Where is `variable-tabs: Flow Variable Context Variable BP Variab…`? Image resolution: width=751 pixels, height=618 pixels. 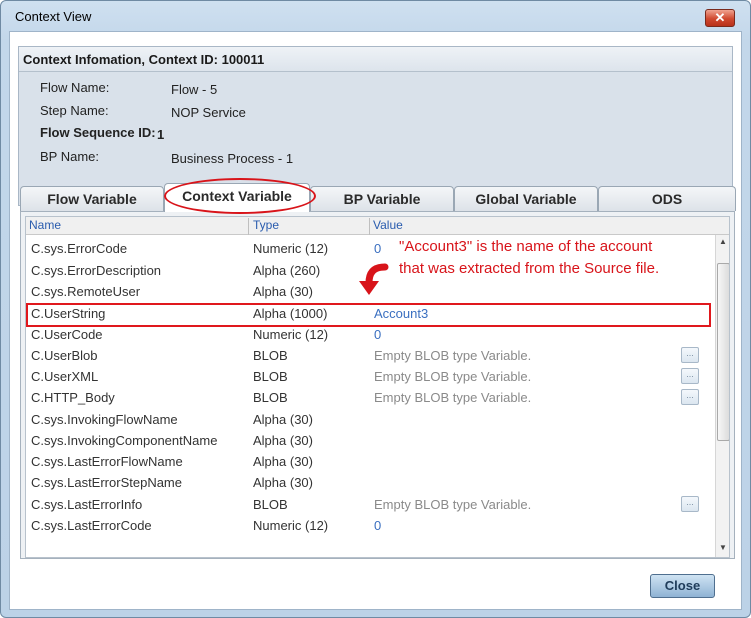 variable-tabs: Flow Variable Context Variable BP Variab… is located at coordinates (377, 197).